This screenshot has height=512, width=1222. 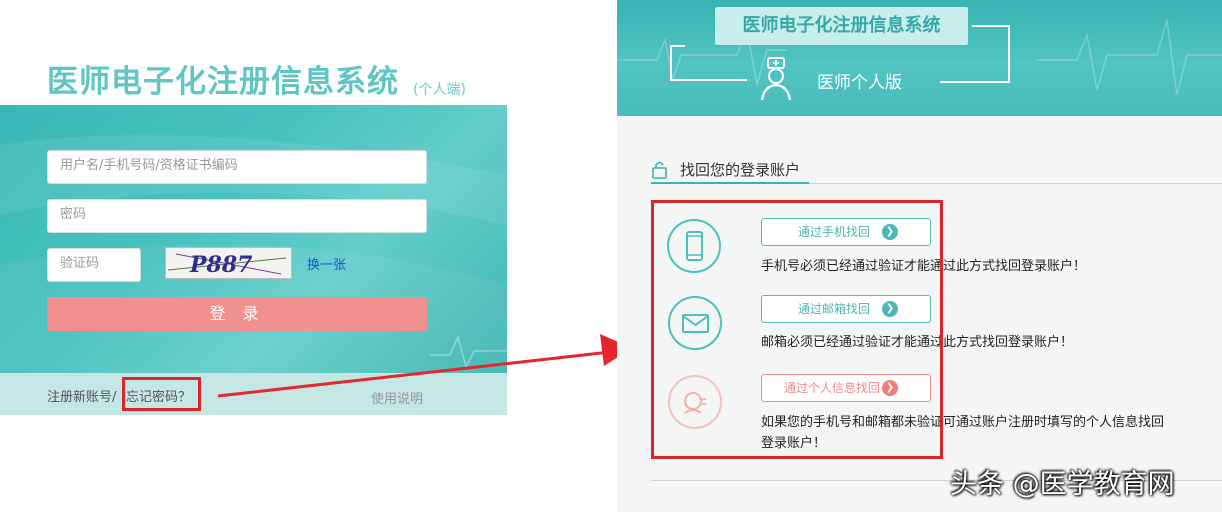 What do you see at coordinates (740, 170) in the screenshot?
I see `section-title: 找回您的登录账户` at bounding box center [740, 170].